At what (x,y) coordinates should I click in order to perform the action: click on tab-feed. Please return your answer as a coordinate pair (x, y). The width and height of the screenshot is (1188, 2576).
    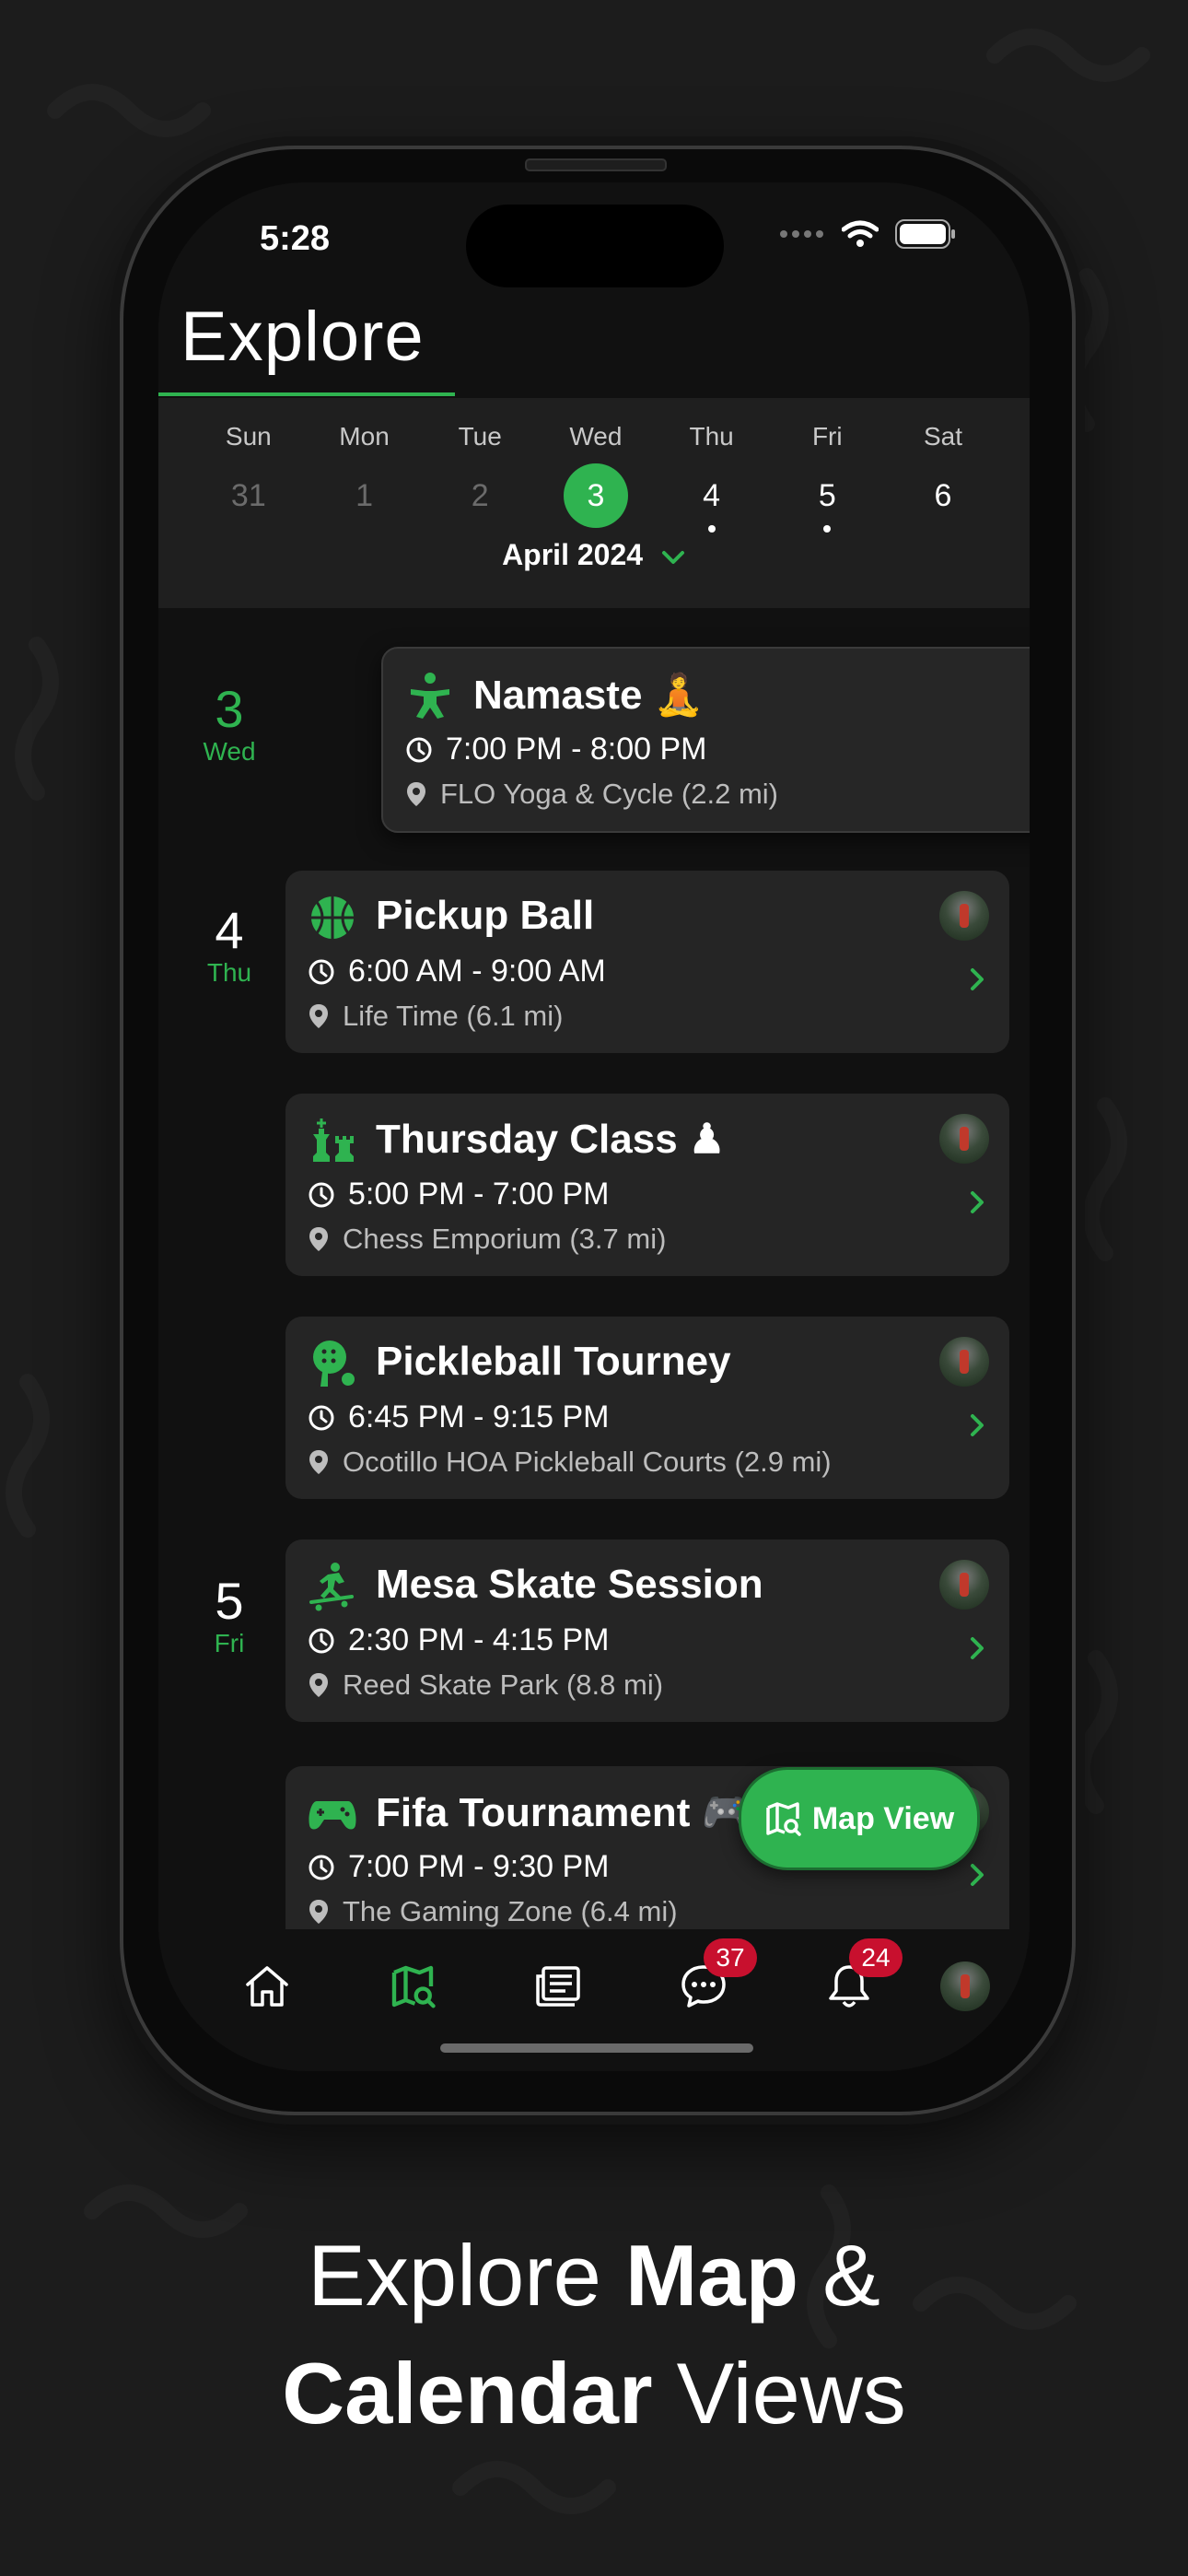
    Looking at the image, I should click on (558, 1986).